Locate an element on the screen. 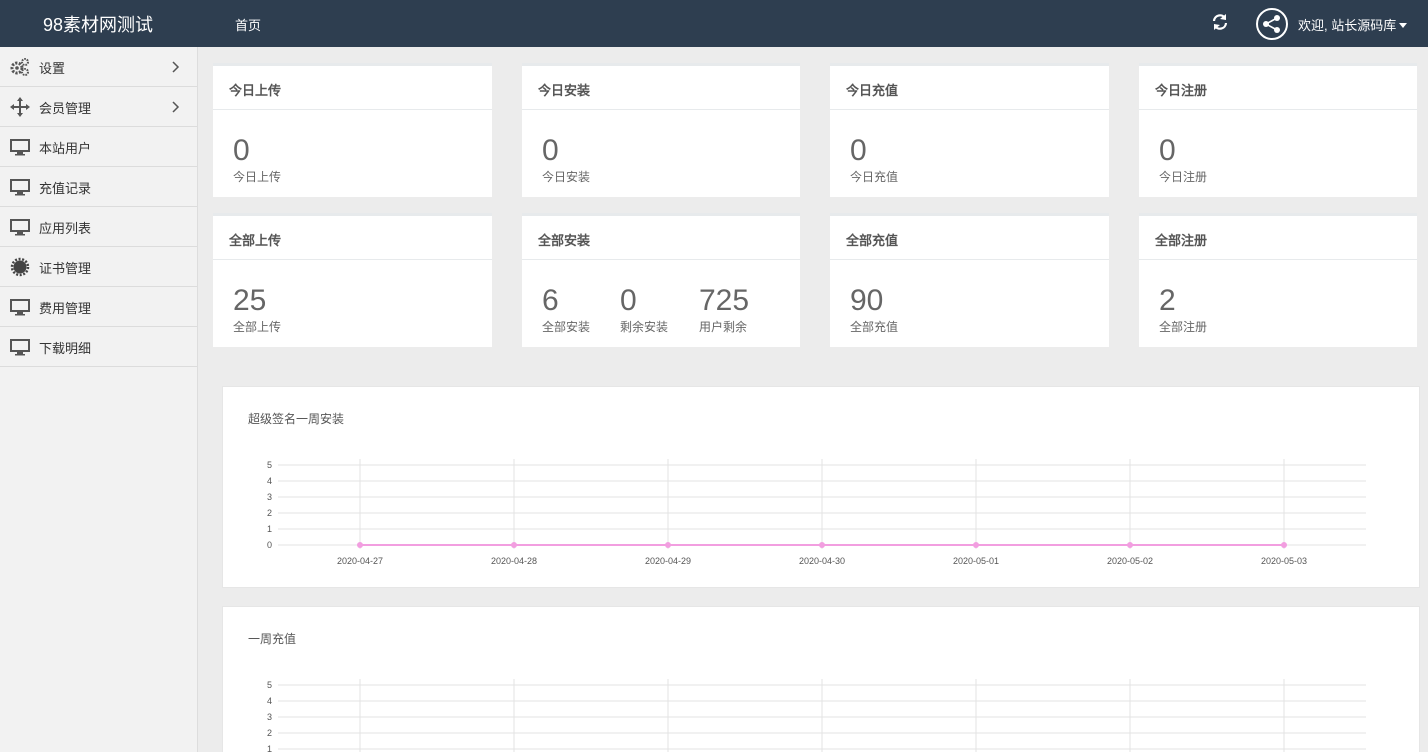 This screenshot has height=752, width=1428. user-menu: 欢迎, 站长源码库 is located at coordinates (1353, 24).